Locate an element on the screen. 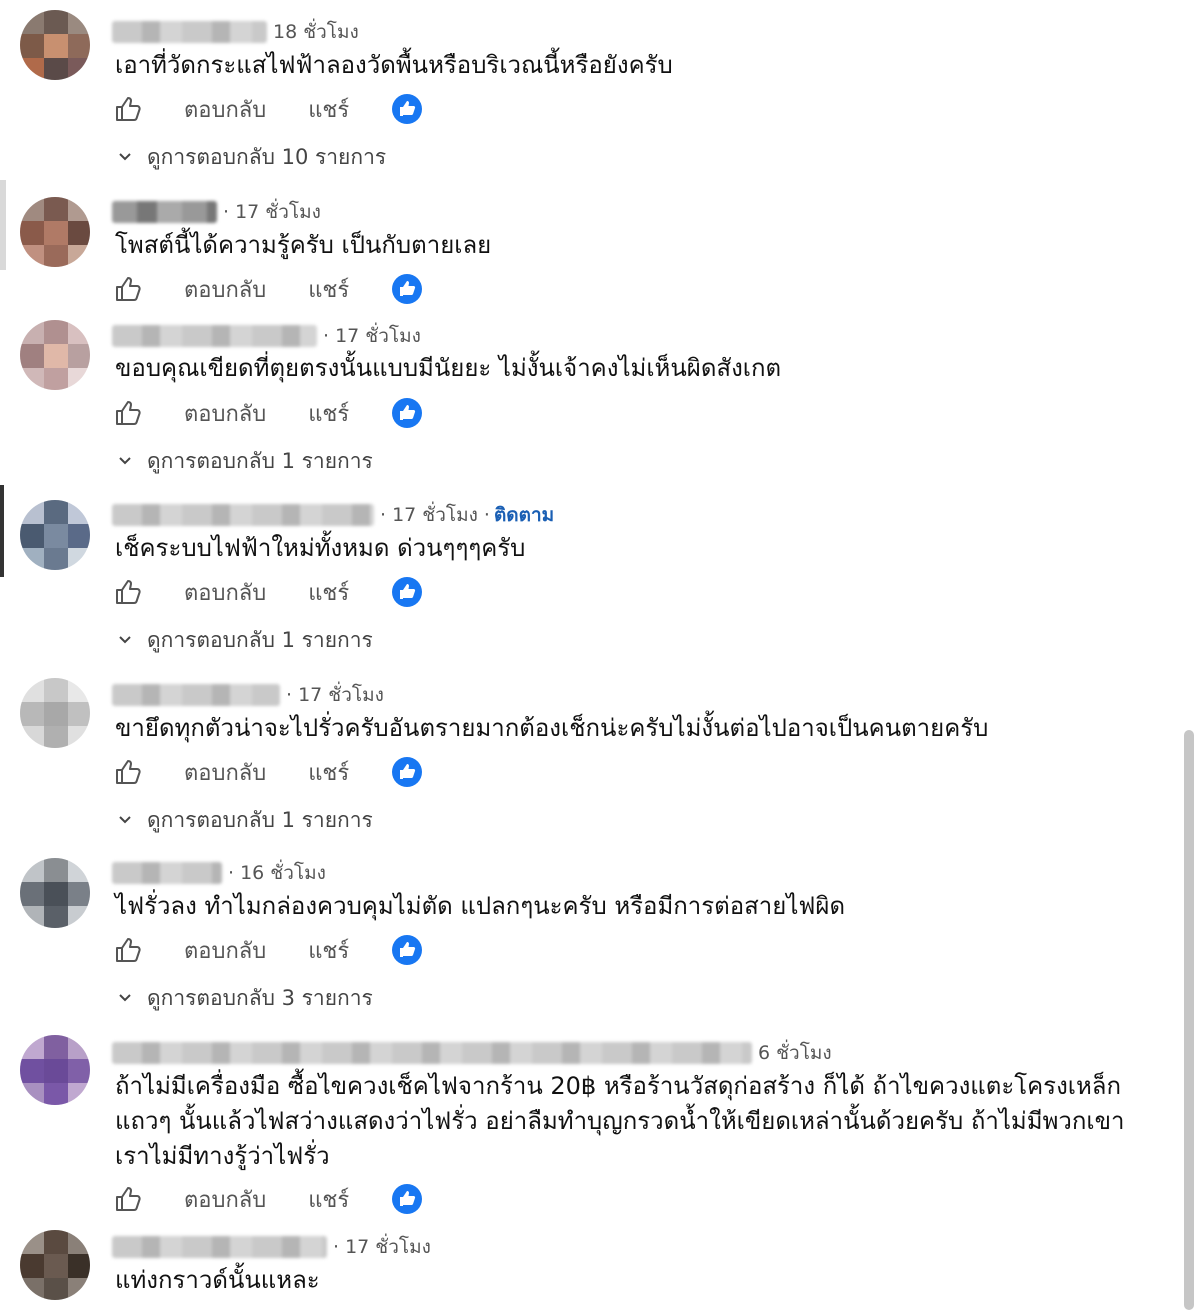 The width and height of the screenshot is (1200, 1313). view-replies-link: ดูการตอบกลับ 3 รายการ is located at coordinates (245, 998).